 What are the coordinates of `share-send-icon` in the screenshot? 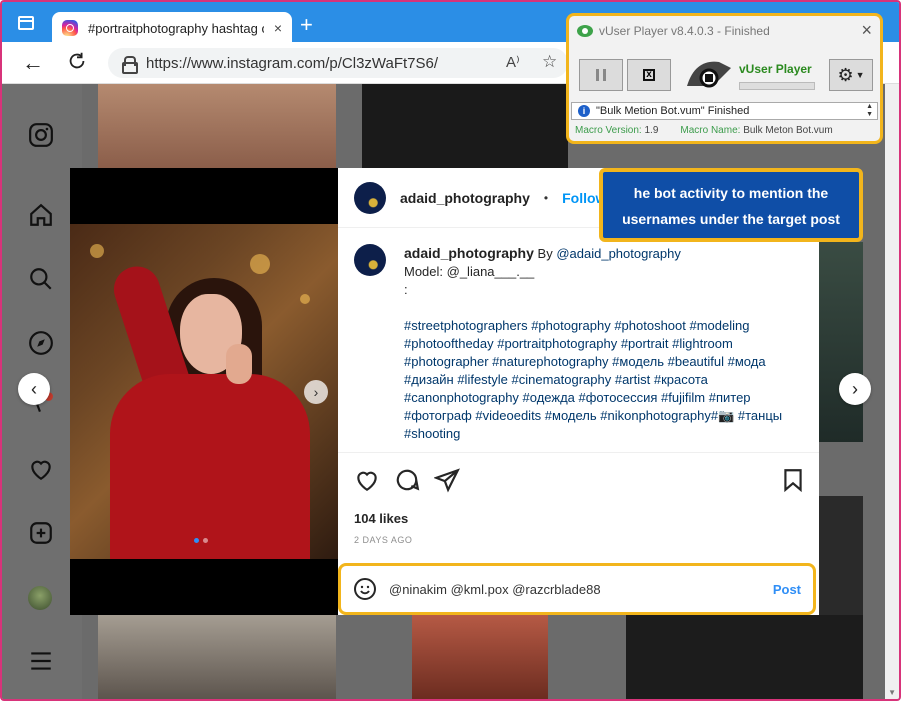 It's located at (447, 480).